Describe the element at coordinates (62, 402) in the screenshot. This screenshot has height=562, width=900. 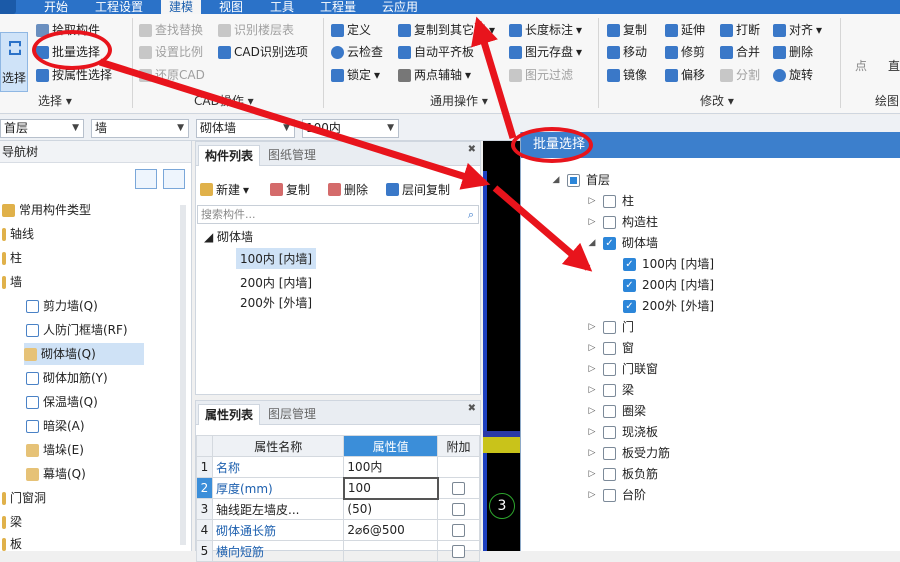
I see `nav-item-insulation-wall: 保温墙(Q)` at that location.